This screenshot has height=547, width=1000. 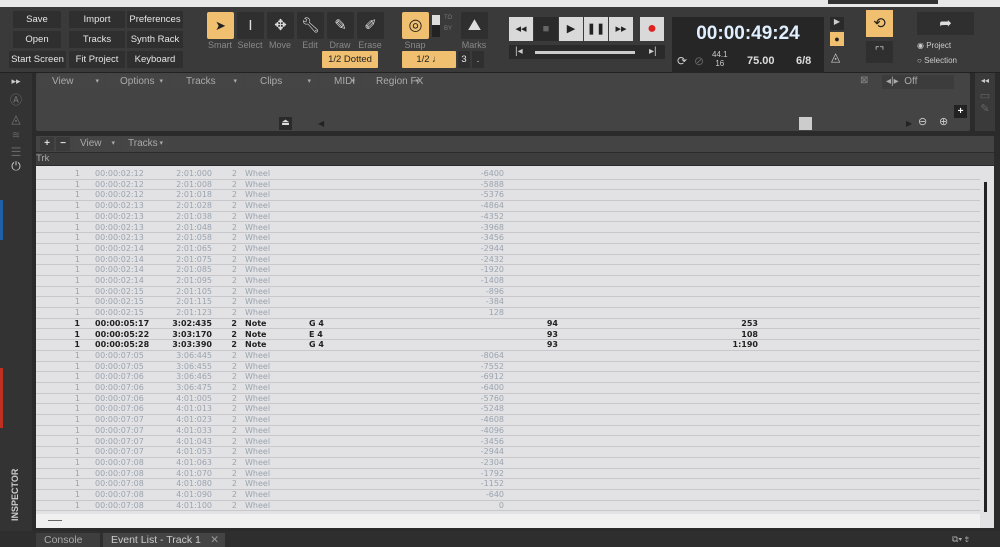 I want to click on aim-assist-icon: Ⓐ, so click(x=16, y=99).